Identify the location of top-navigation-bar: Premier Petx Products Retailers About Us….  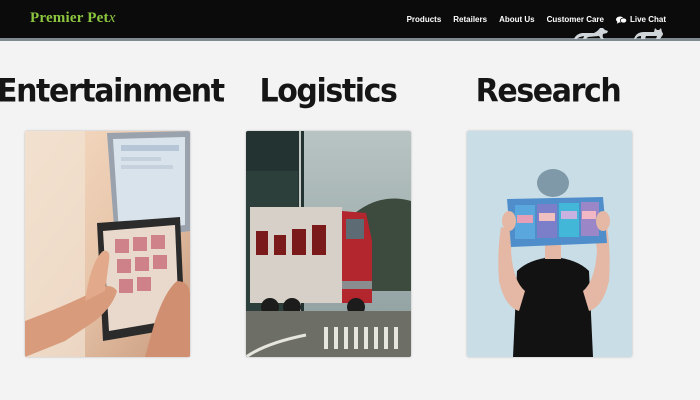
(350, 20).